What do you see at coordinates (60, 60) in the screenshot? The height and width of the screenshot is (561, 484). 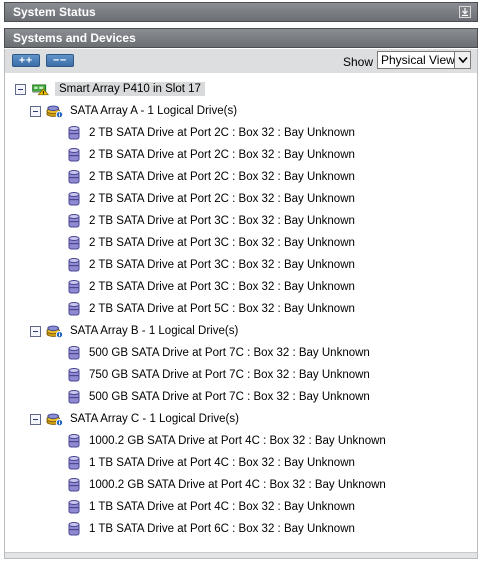 I see `collapse-all-button: −−` at bounding box center [60, 60].